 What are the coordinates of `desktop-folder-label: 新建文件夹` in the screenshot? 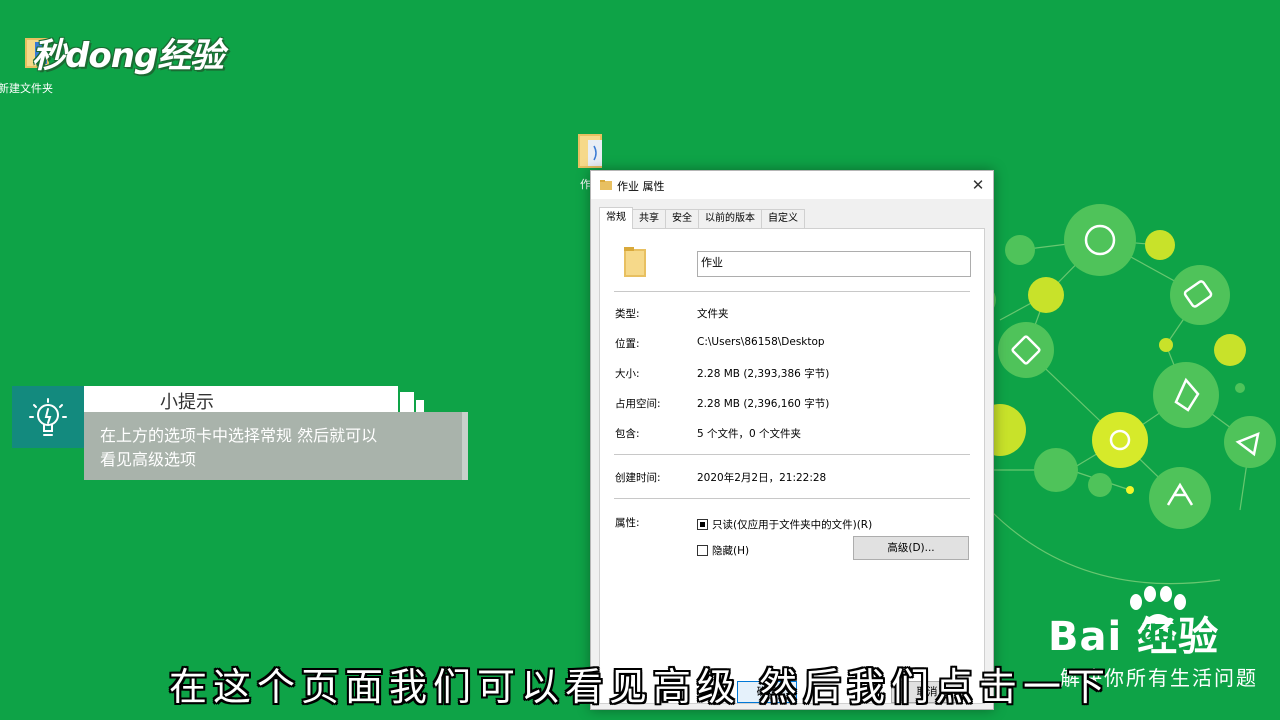 It's located at (26, 88).